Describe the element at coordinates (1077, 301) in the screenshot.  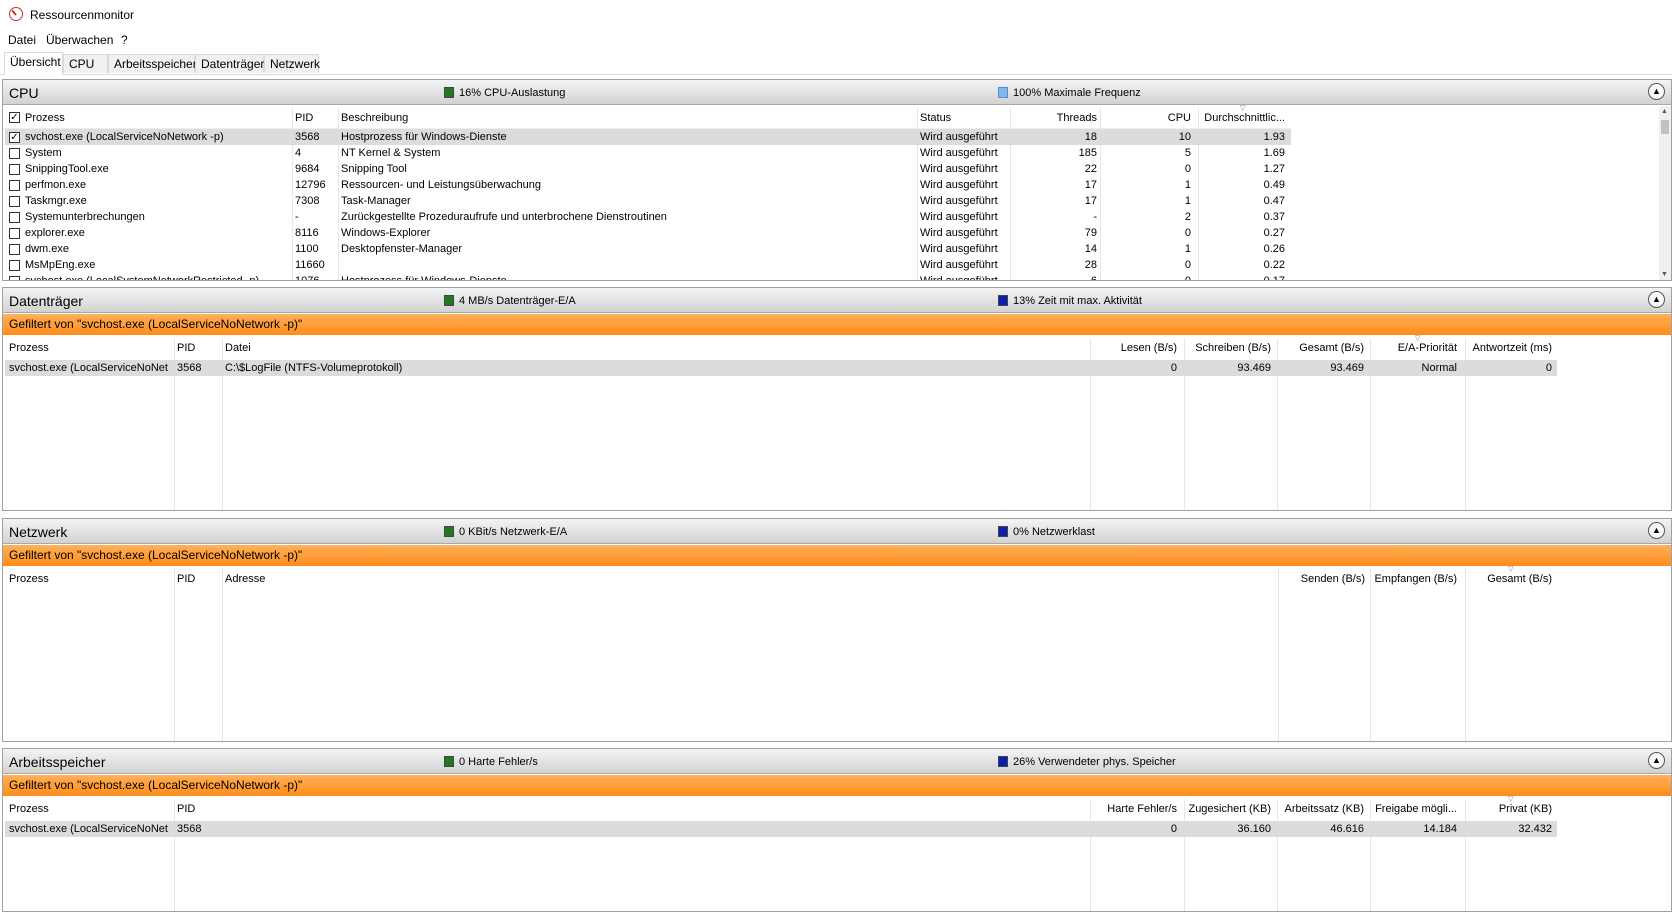
I see `disk-activity-text: 13% Zeit mit max. Aktivität` at that location.